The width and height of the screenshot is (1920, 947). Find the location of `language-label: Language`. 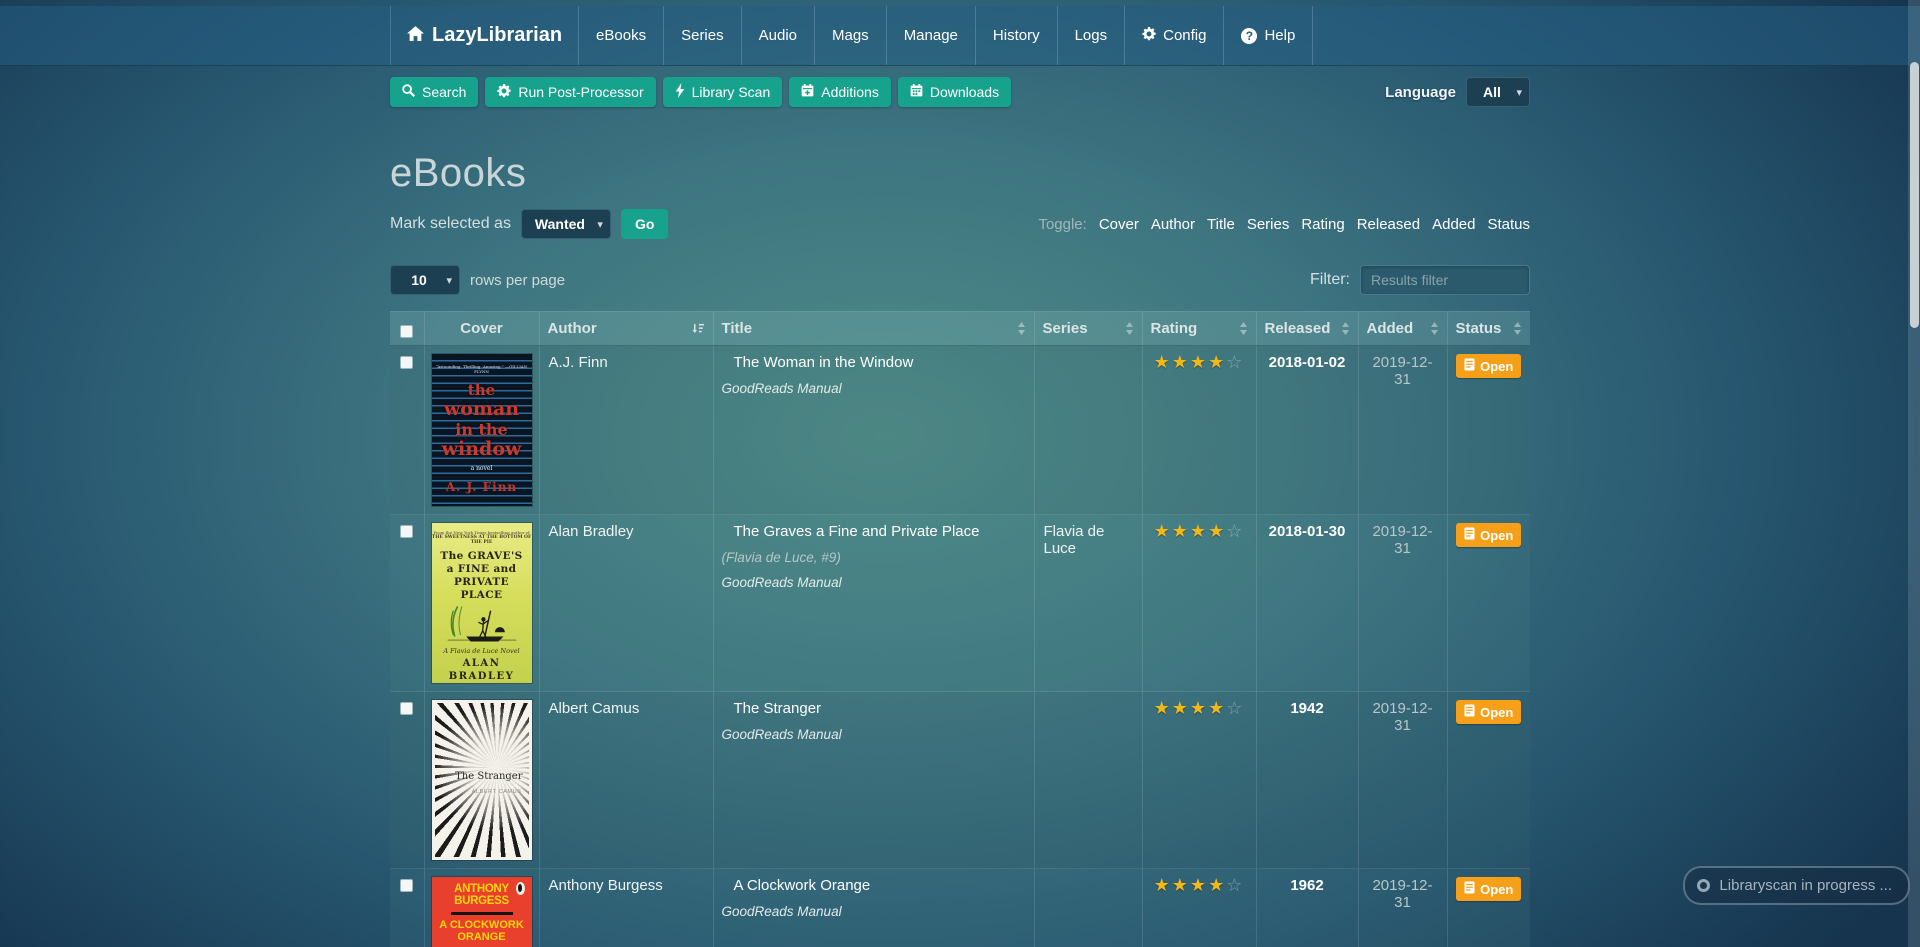

language-label: Language is located at coordinates (1420, 92).